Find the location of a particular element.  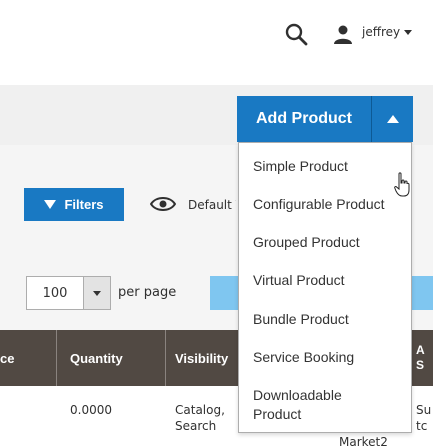

filters-label: Filters is located at coordinates (84, 204).